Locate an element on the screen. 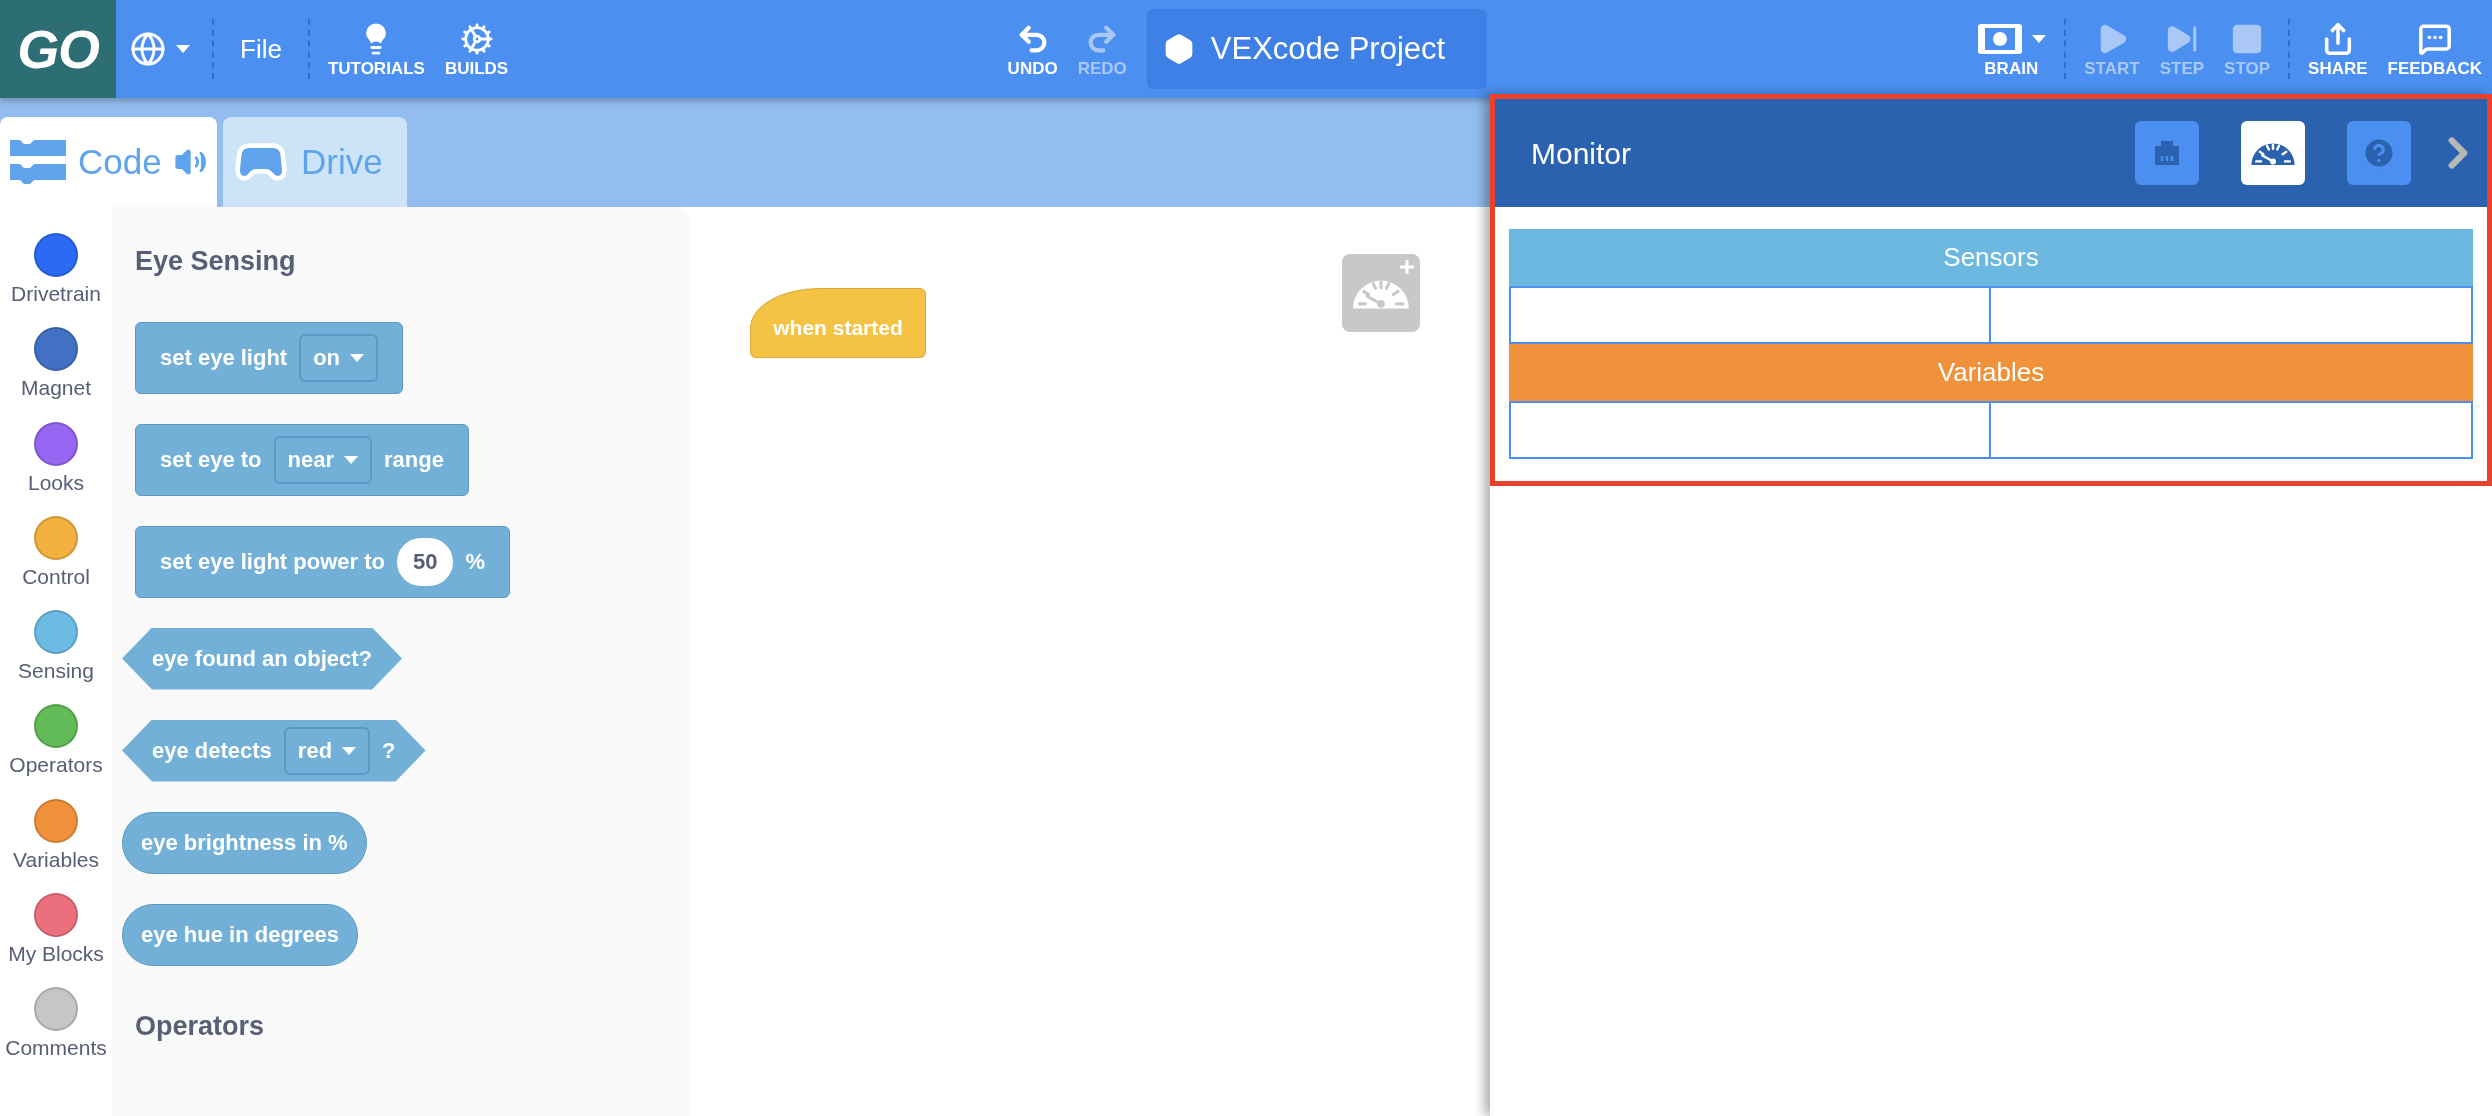  toolbar-button: BRAIN is located at coordinates (2011, 49).